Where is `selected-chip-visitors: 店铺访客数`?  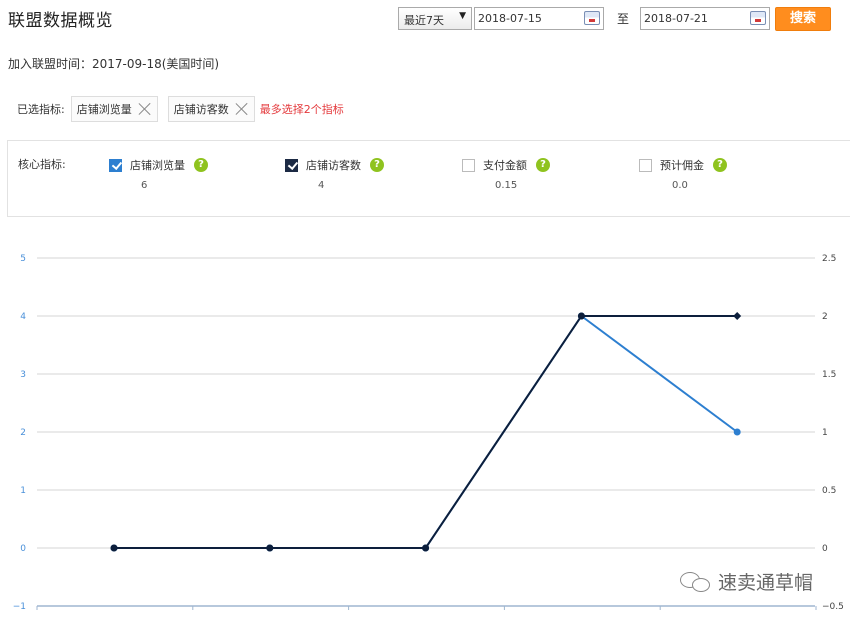
selected-chip-visitors: 店铺访客数 is located at coordinates (211, 109).